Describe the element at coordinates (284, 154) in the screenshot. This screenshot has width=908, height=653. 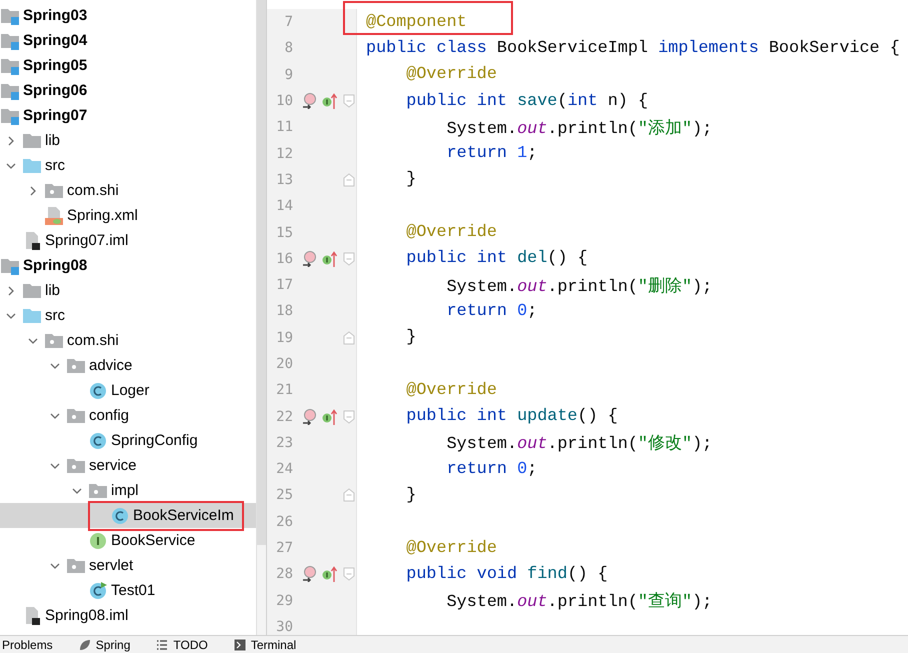
I see `line-number: 12` at that location.